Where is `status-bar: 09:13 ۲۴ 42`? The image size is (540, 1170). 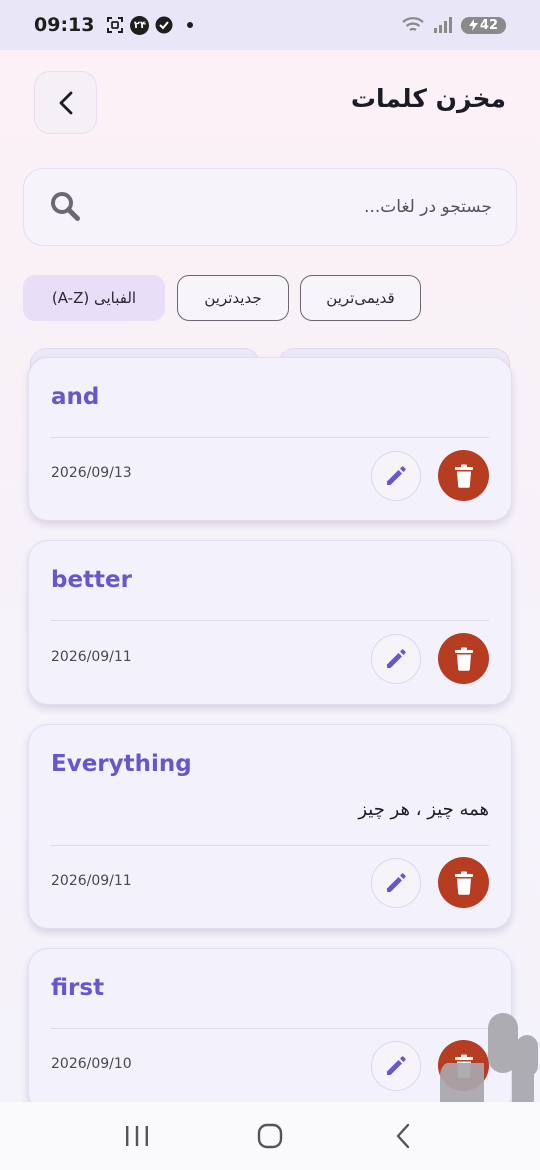 status-bar: 09:13 ۲۴ 42 is located at coordinates (270, 25).